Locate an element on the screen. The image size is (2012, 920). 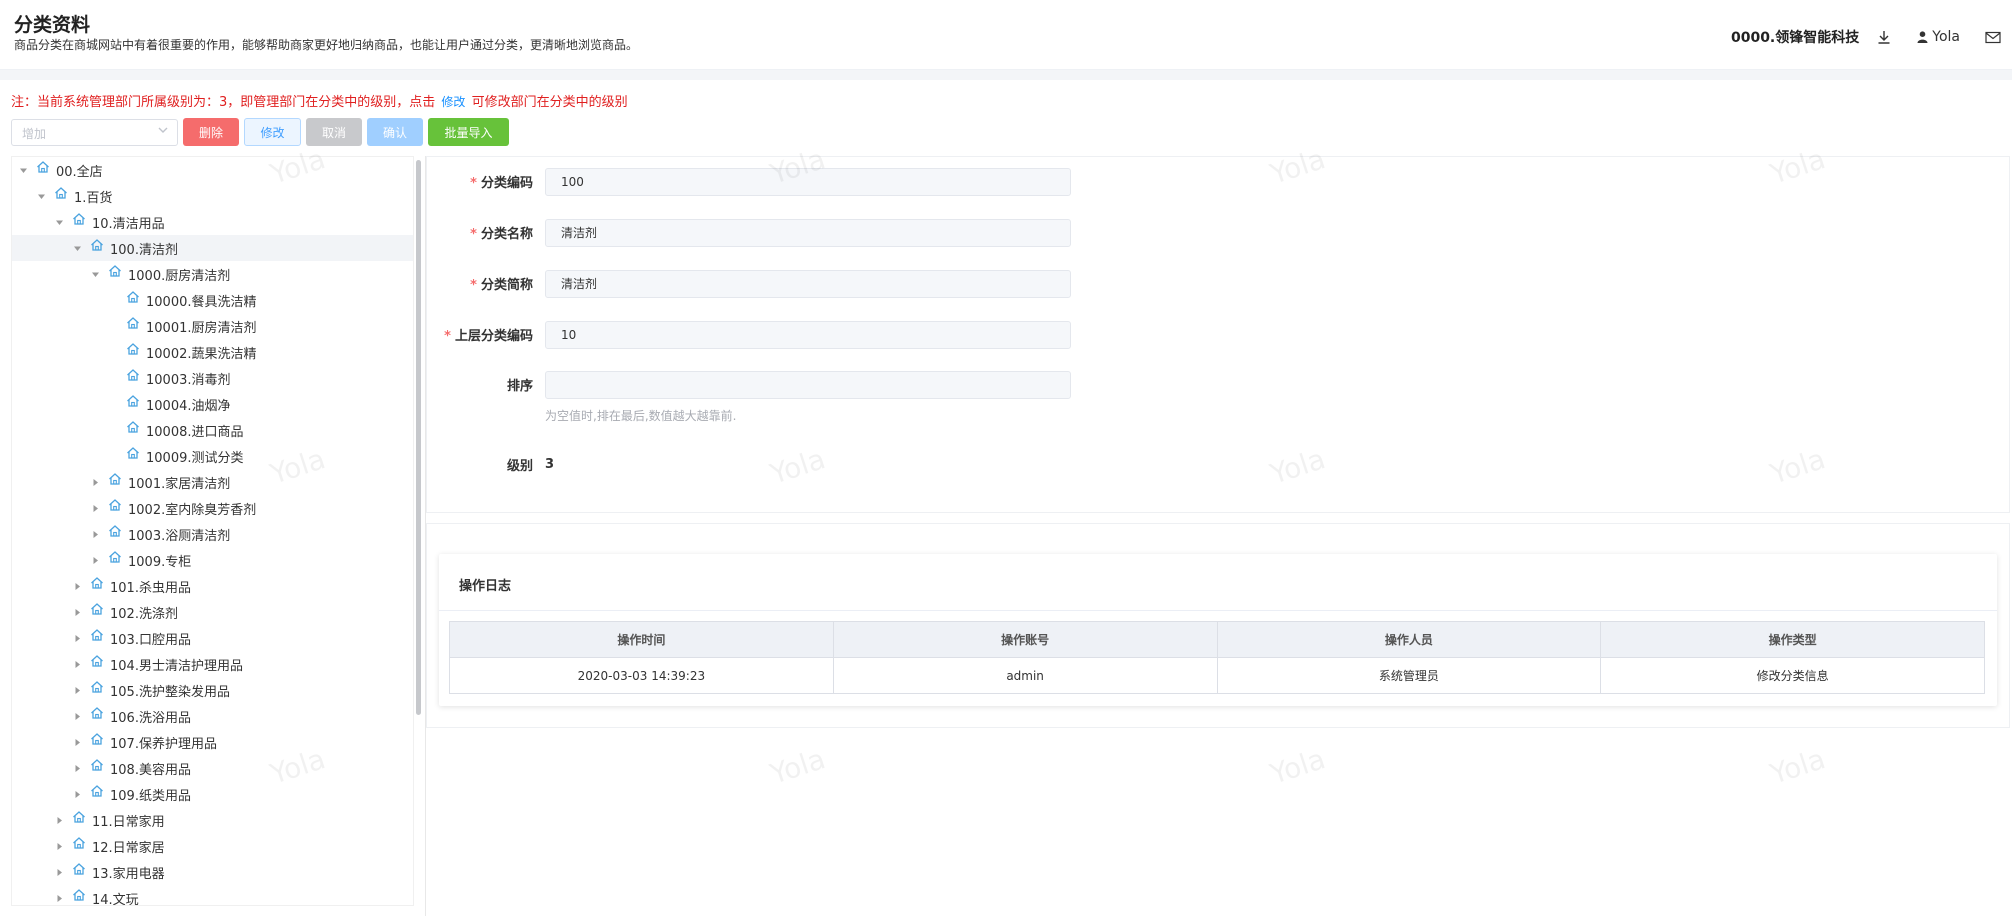
tree-node: 10009.测试分类 is located at coordinates (212, 456).